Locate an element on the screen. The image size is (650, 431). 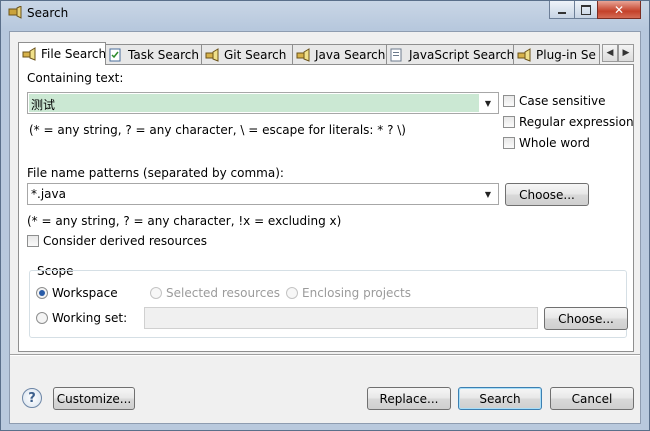
tab-javascript-search: JavaScript Search is located at coordinates (450, 54).